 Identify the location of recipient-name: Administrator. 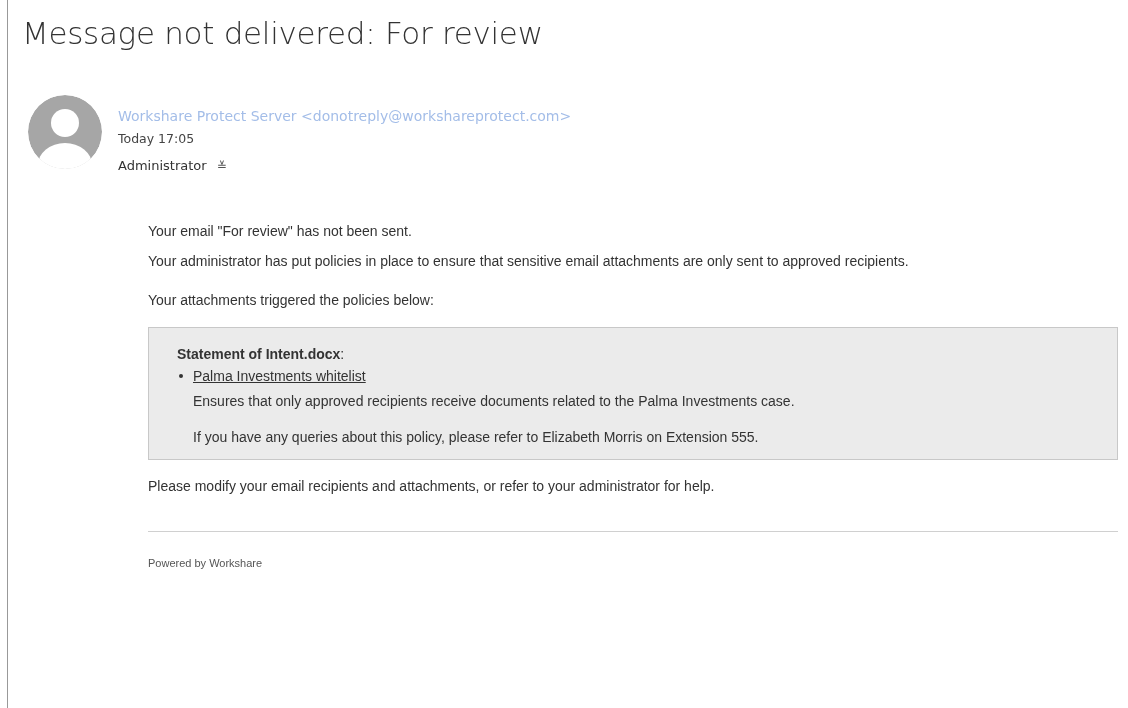
(162, 165).